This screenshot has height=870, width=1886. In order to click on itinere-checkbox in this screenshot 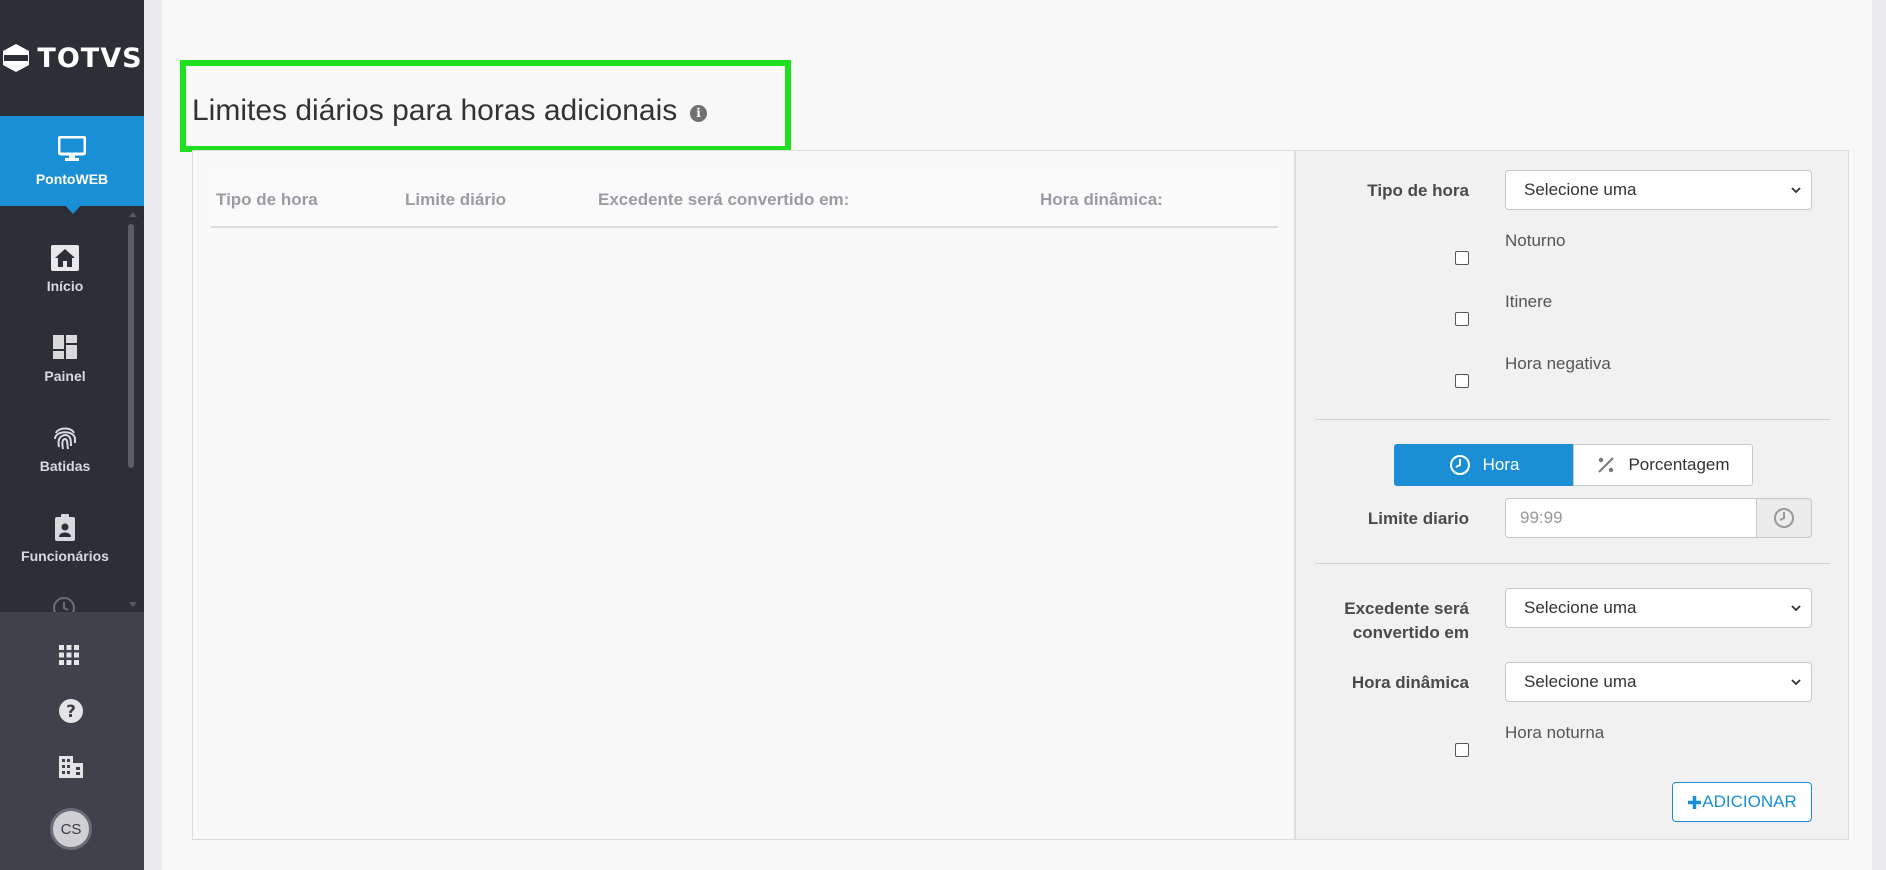, I will do `click(1462, 319)`.